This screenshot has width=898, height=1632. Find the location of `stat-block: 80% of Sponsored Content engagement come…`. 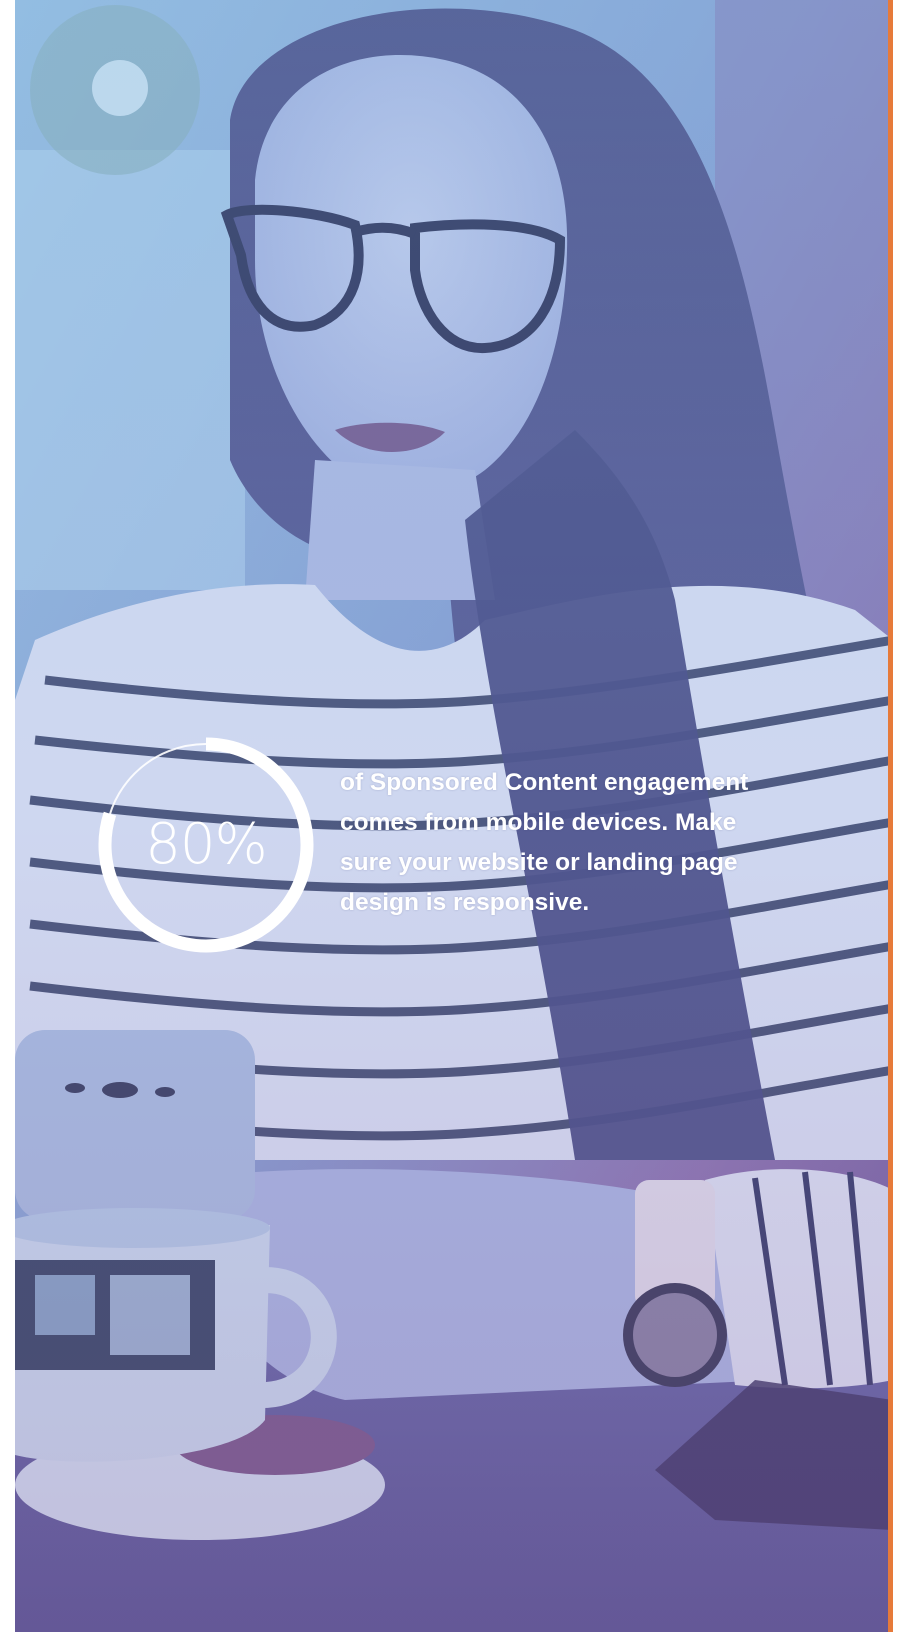

stat-block: 80% of Sponsored Content engagement come… is located at coordinates (441, 845).